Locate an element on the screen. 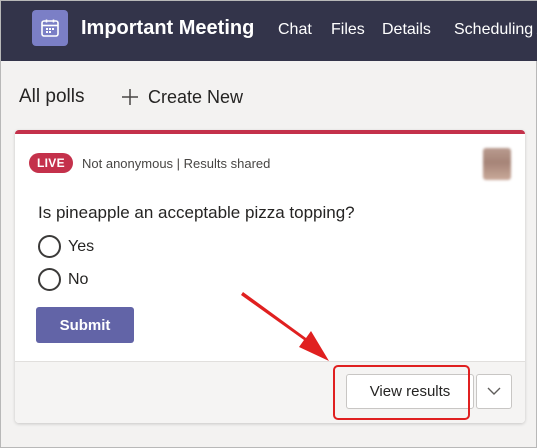 The width and height of the screenshot is (537, 448). tab-files: Files is located at coordinates (348, 30).